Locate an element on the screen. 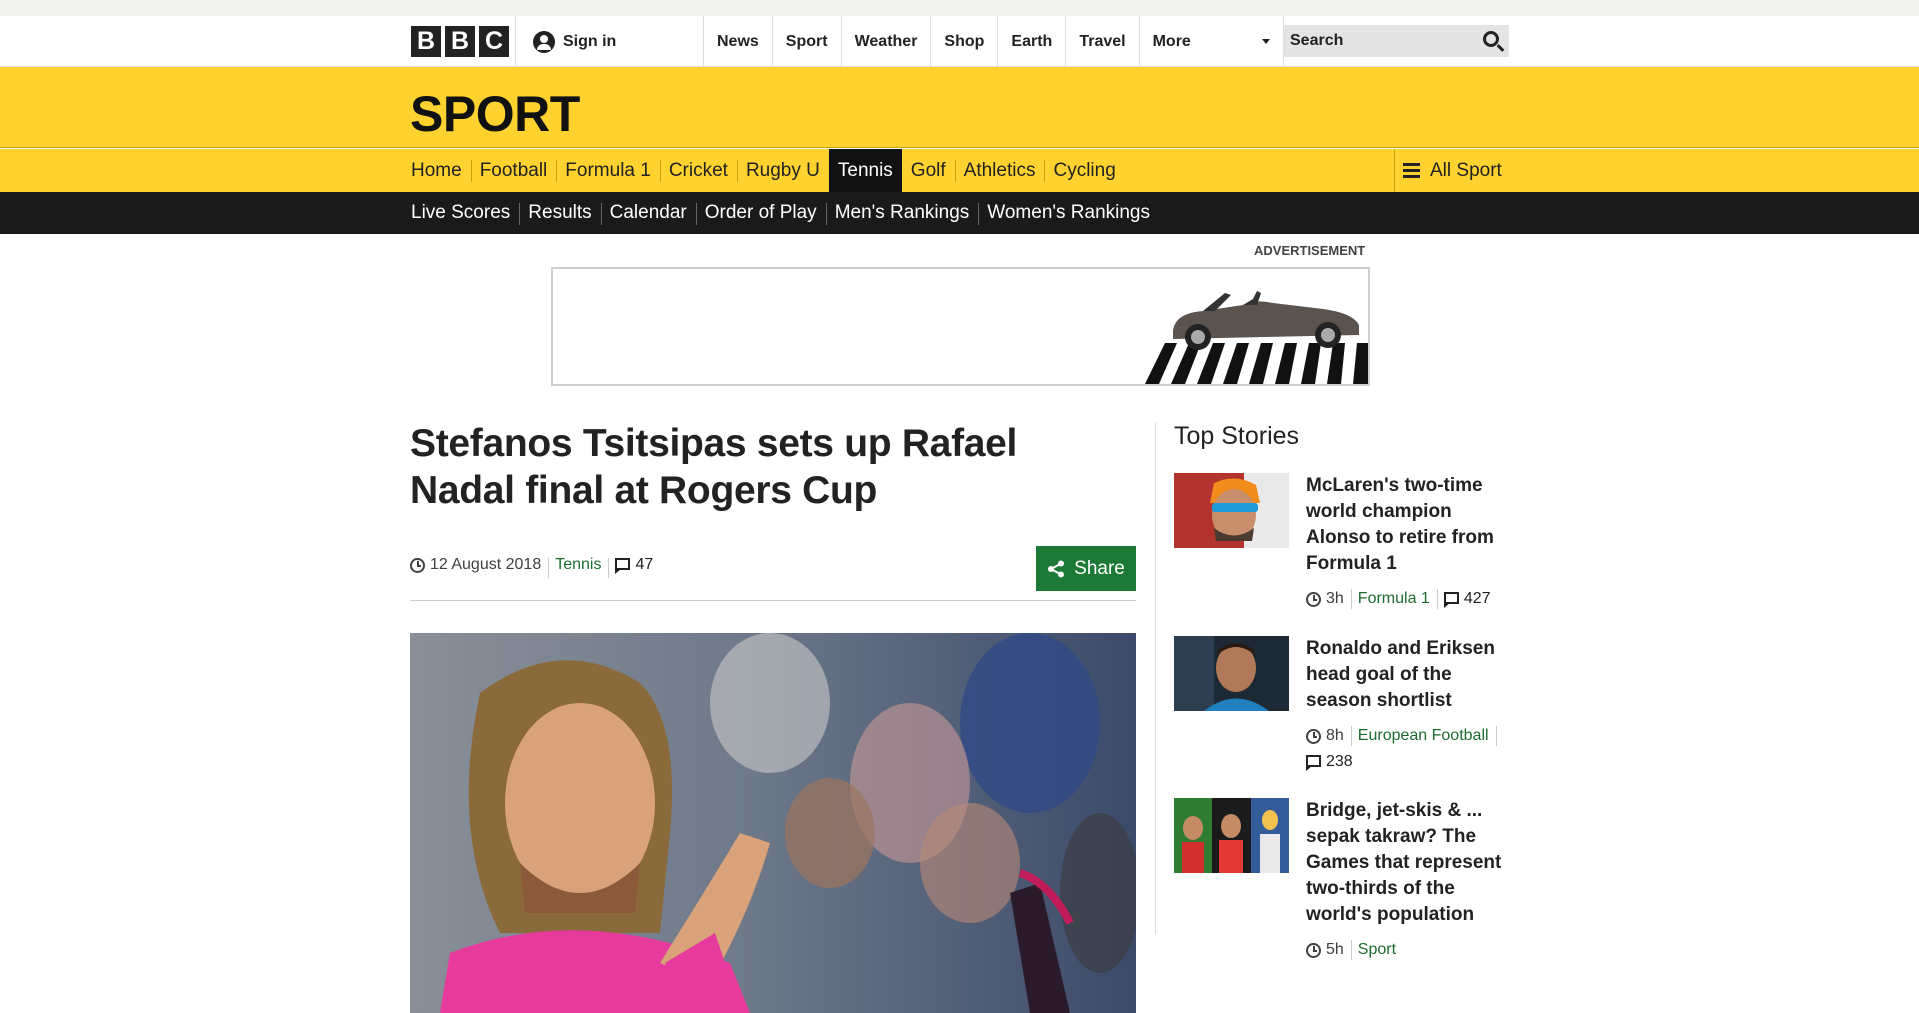 The height and width of the screenshot is (1013, 1919). crosswalk-stripes is located at coordinates (1256, 363).